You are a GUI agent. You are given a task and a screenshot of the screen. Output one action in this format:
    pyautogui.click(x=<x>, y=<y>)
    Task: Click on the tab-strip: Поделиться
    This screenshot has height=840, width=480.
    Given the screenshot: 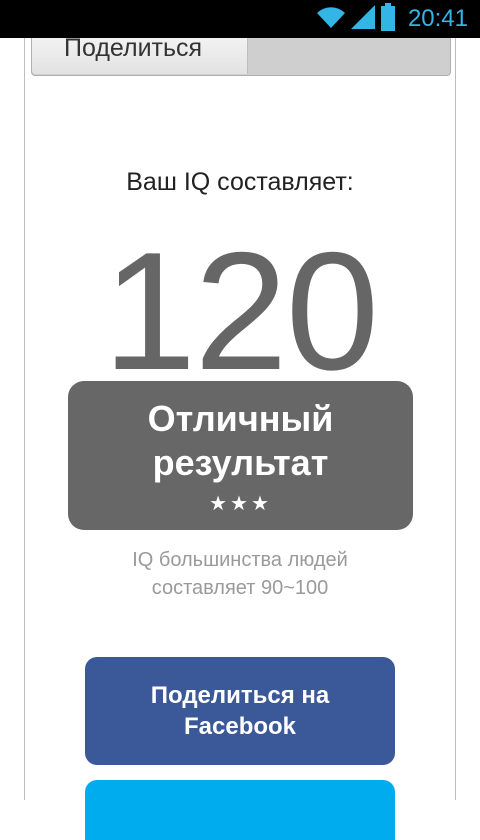 What is the action you would take?
    pyautogui.click(x=241, y=57)
    